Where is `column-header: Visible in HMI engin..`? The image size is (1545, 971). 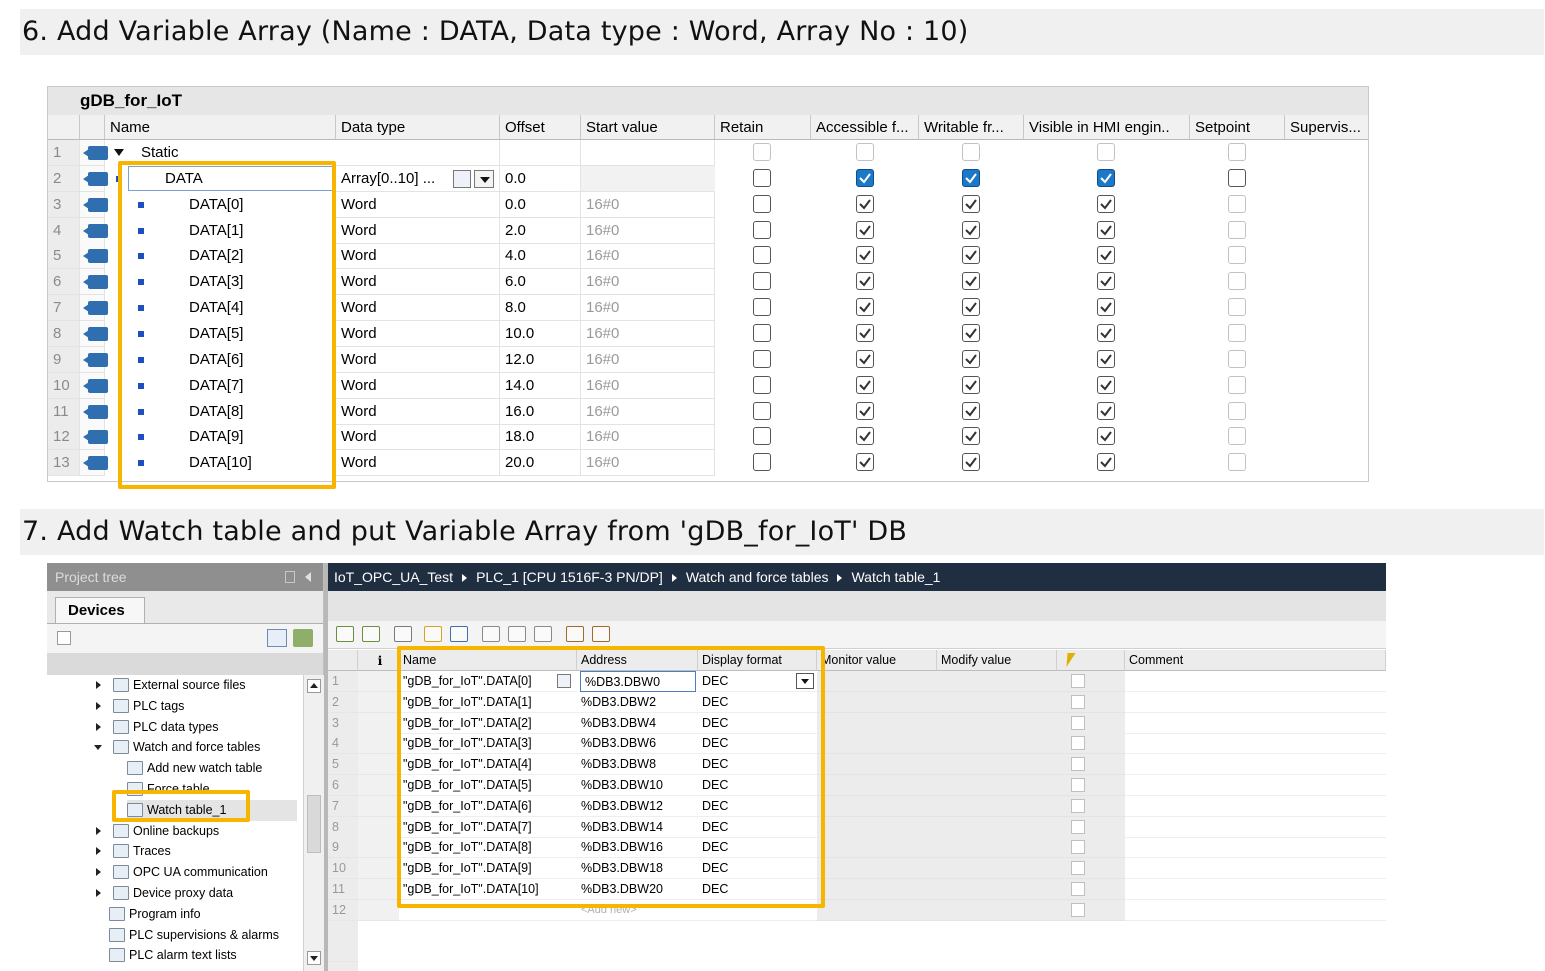 column-header: Visible in HMI engin.. is located at coordinates (1107, 127).